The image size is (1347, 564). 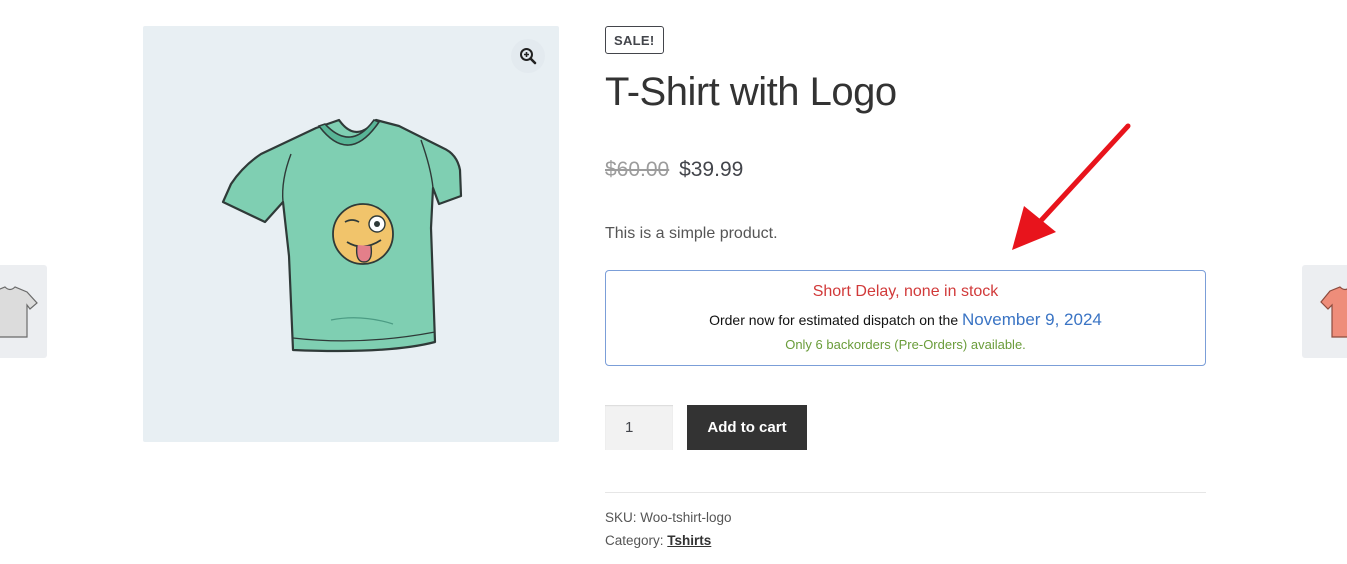 What do you see at coordinates (747, 427) in the screenshot?
I see `add-to-cart-button: Add to cart` at bounding box center [747, 427].